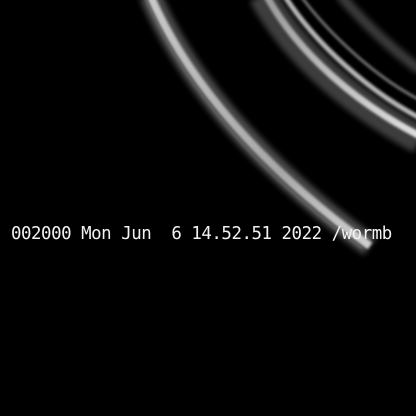 Image resolution: width=416 pixels, height=416 pixels. What do you see at coordinates (376, 37) in the screenshot?
I see `far-right-glow` at bounding box center [376, 37].